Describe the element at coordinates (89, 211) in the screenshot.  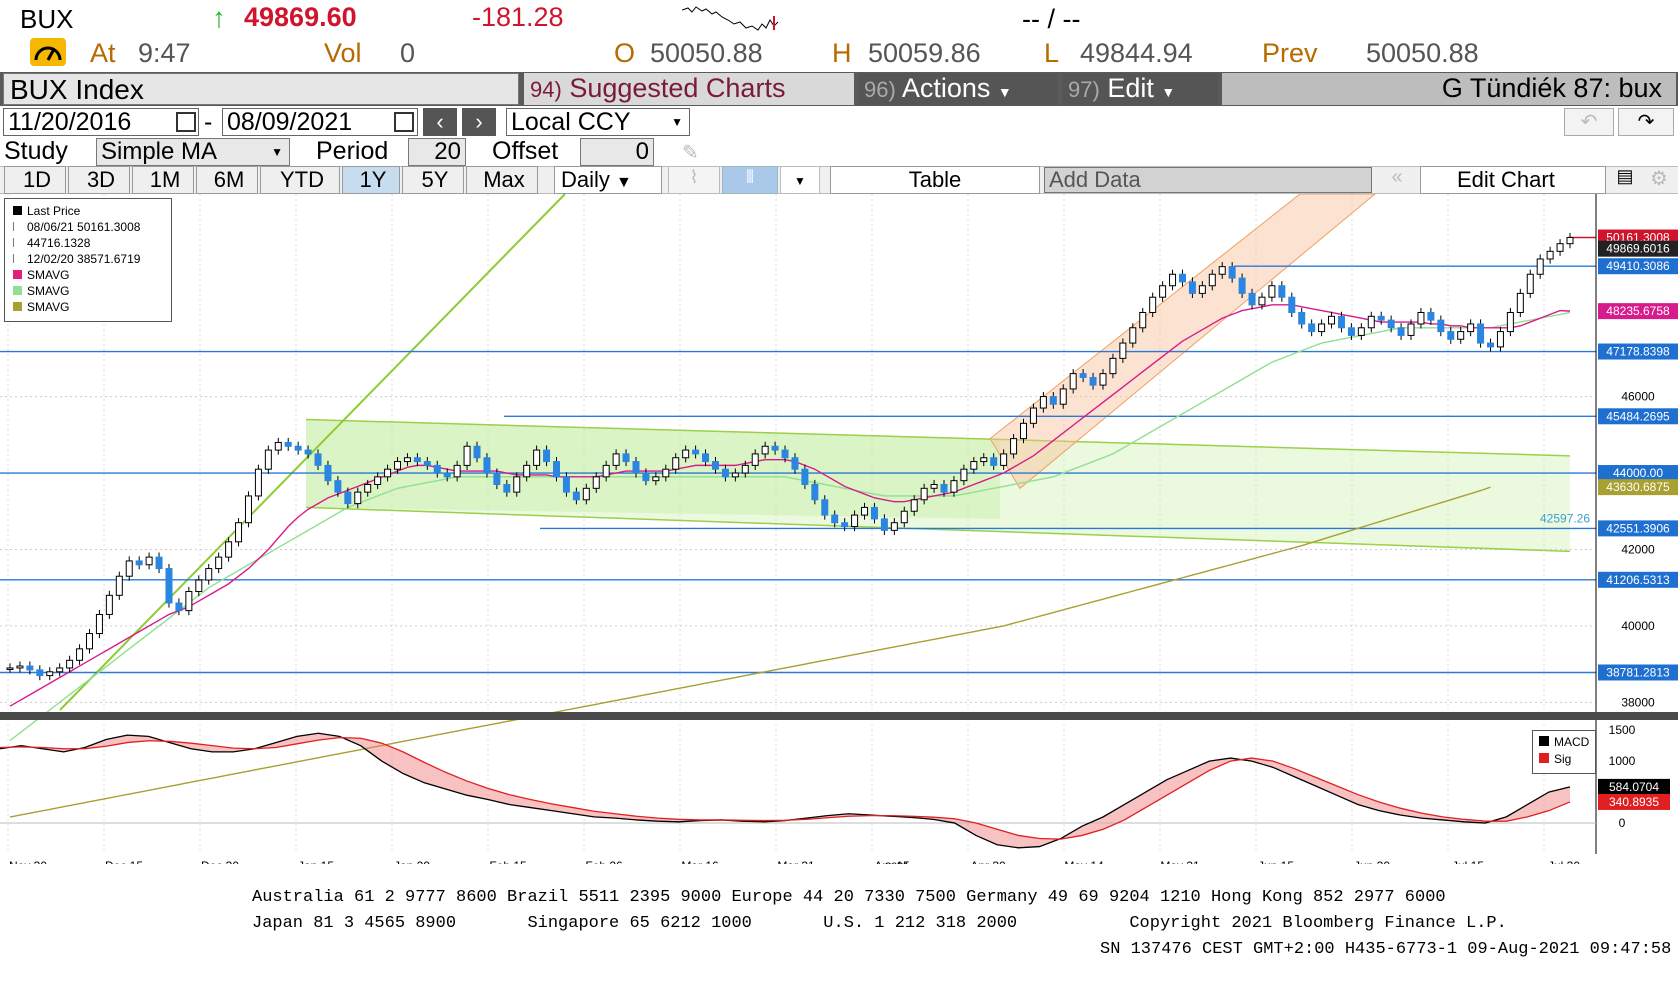
I see `legend-item: Last Price` at that location.